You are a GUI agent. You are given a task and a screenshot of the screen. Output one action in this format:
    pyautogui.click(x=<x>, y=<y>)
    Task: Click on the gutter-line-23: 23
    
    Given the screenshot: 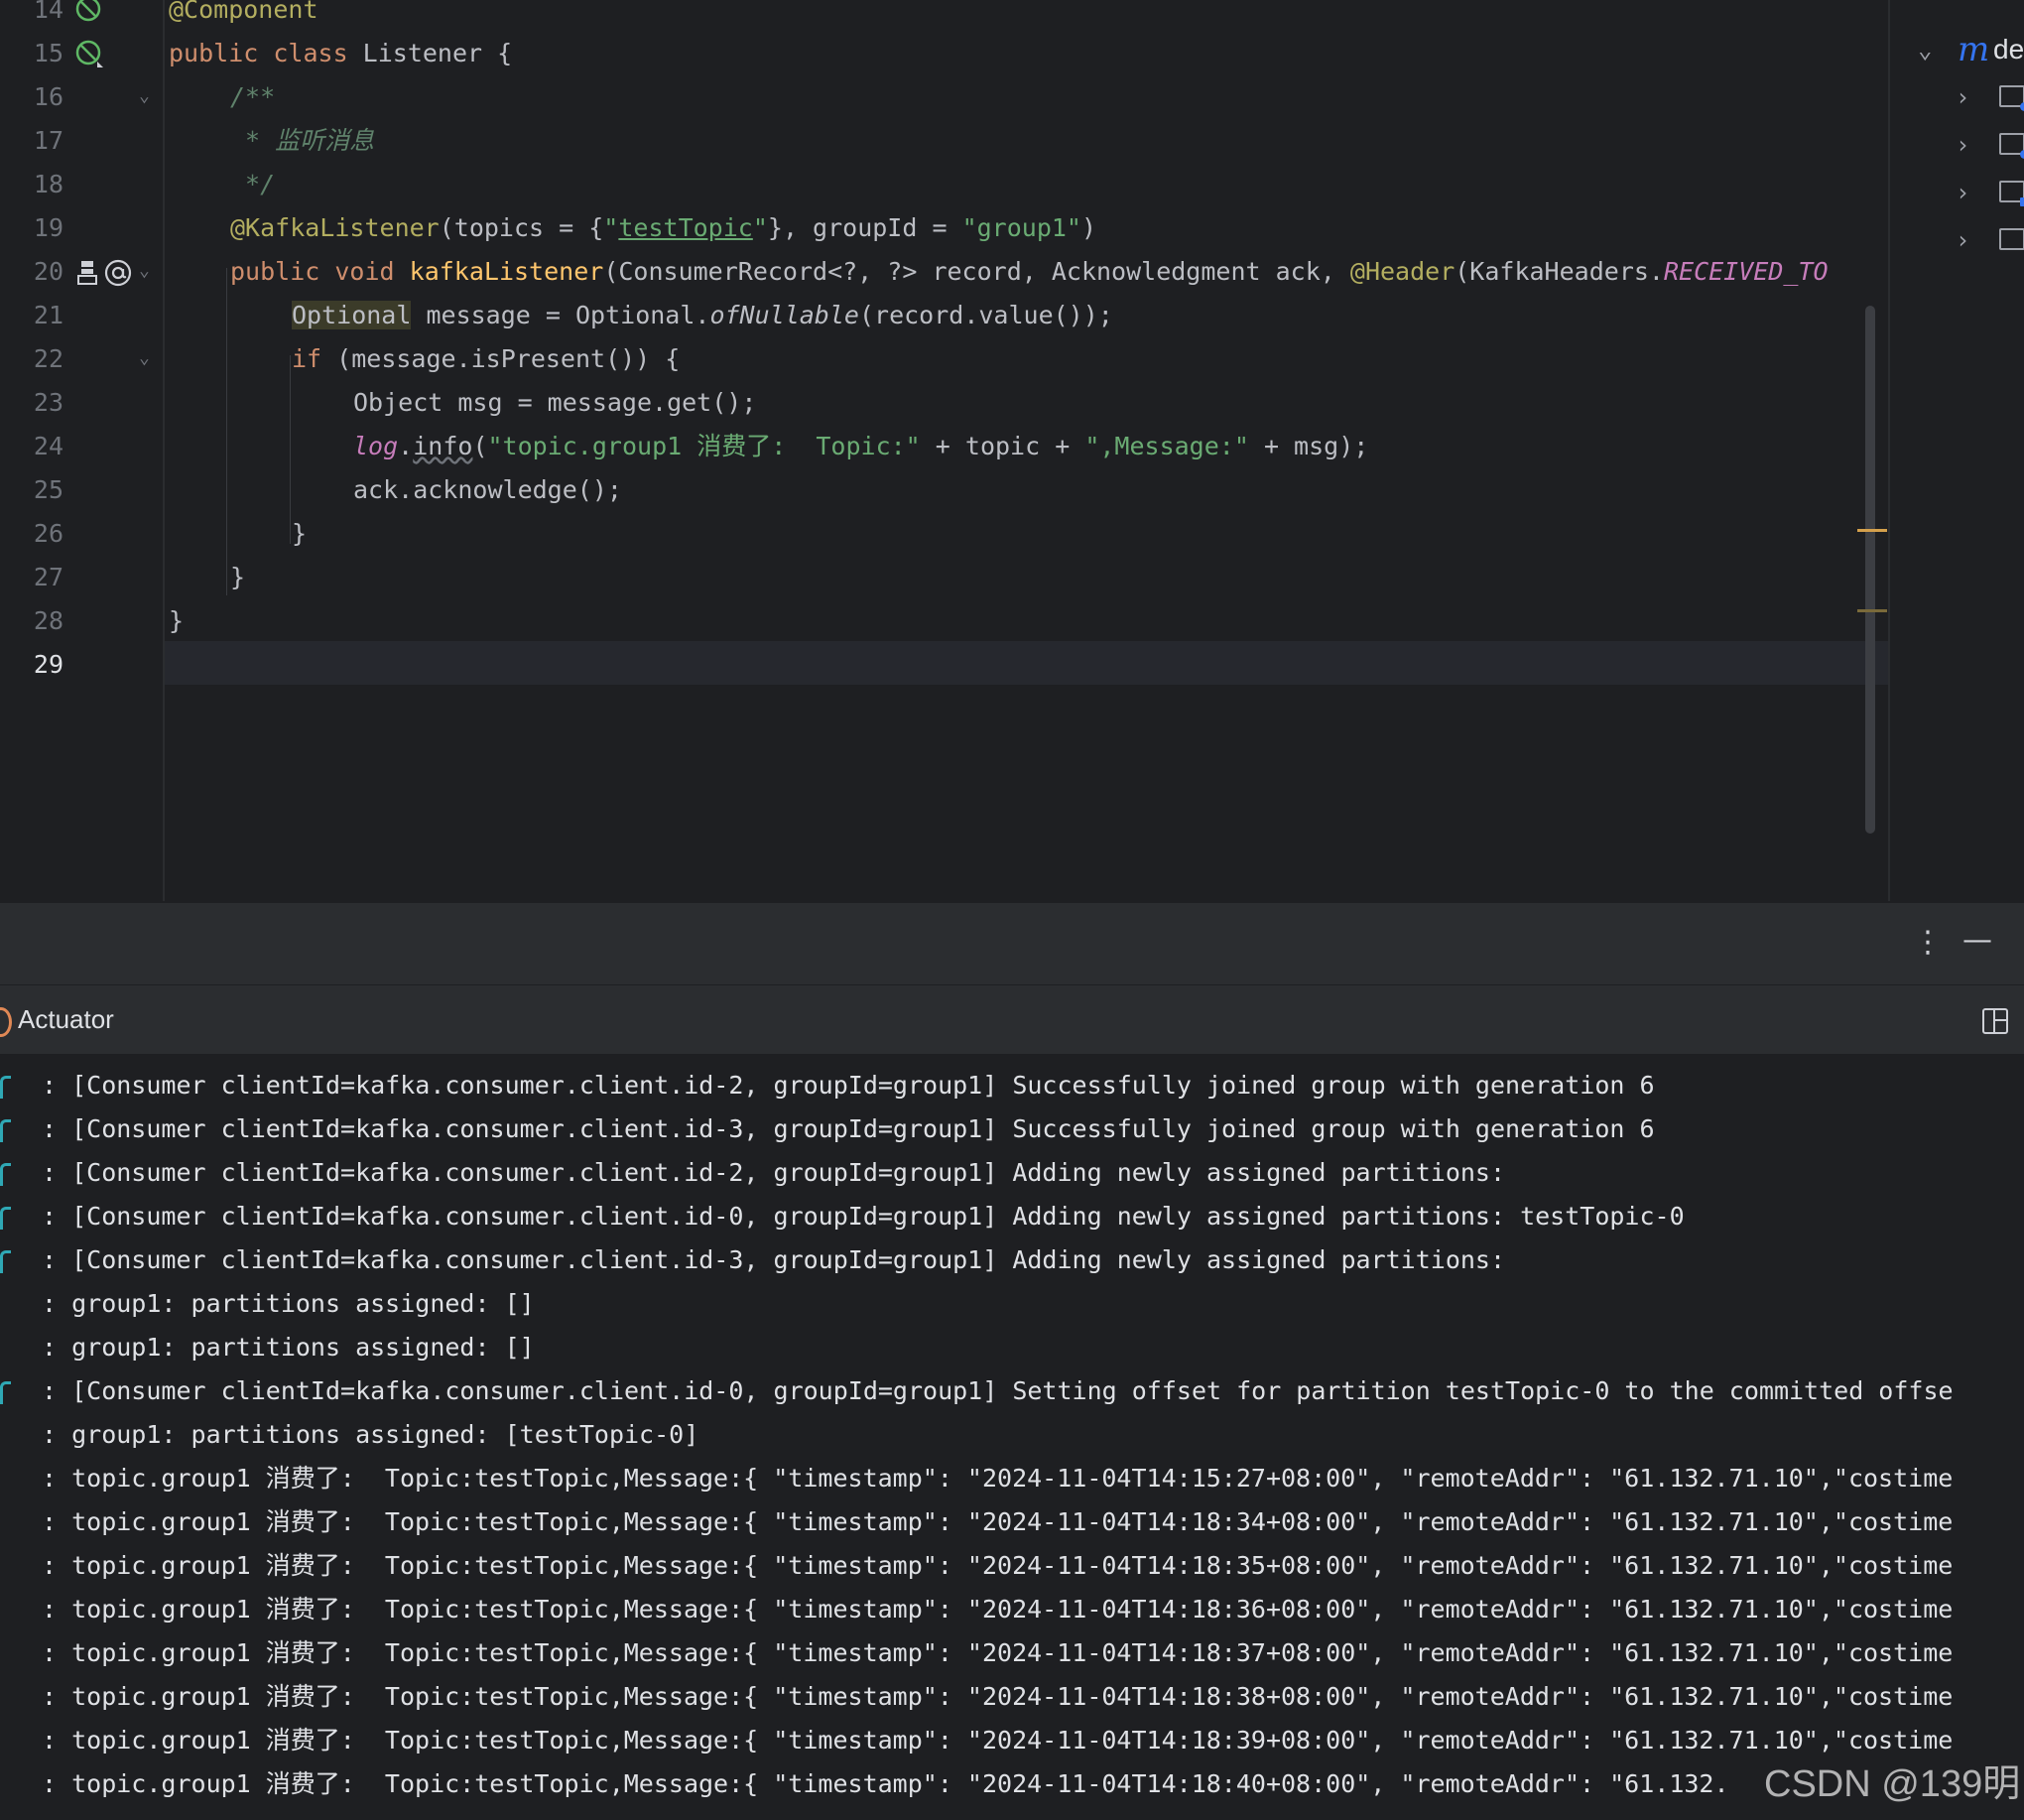 What is the action you would take?
    pyautogui.click(x=81, y=403)
    